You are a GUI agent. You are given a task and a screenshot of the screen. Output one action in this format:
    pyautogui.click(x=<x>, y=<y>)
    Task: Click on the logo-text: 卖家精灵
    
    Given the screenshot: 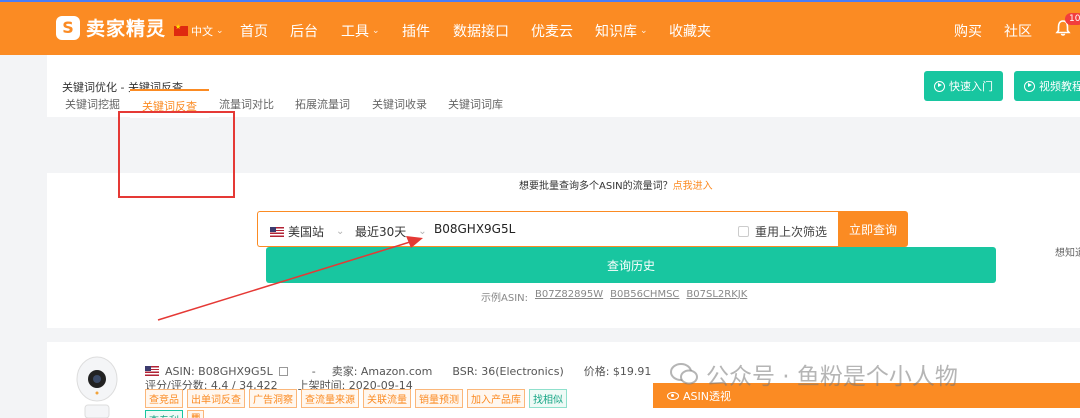 What is the action you would take?
    pyautogui.click(x=126, y=29)
    